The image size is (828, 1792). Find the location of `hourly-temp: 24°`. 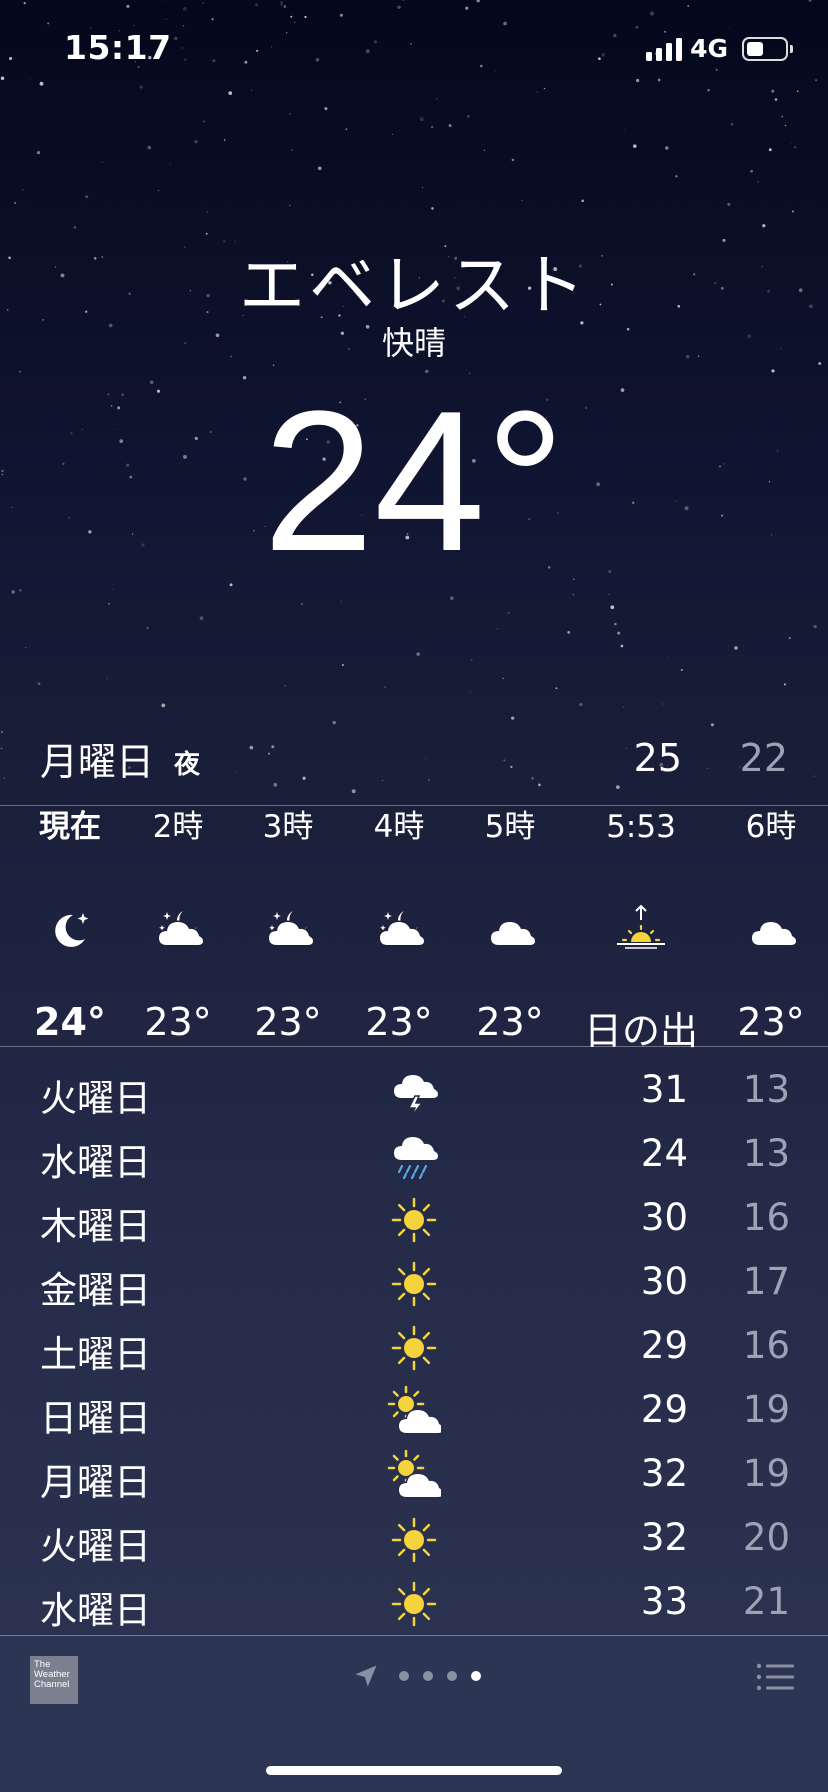

hourly-temp: 24° is located at coordinates (70, 1022).